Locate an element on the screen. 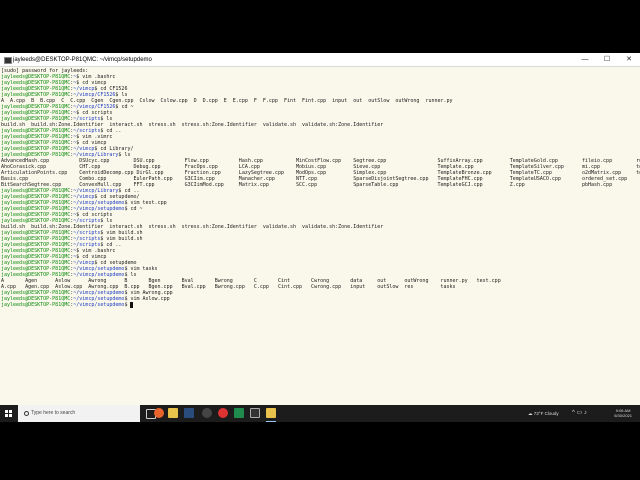 This screenshot has height=480, width=640. active-app-indicator is located at coordinates (271, 421).